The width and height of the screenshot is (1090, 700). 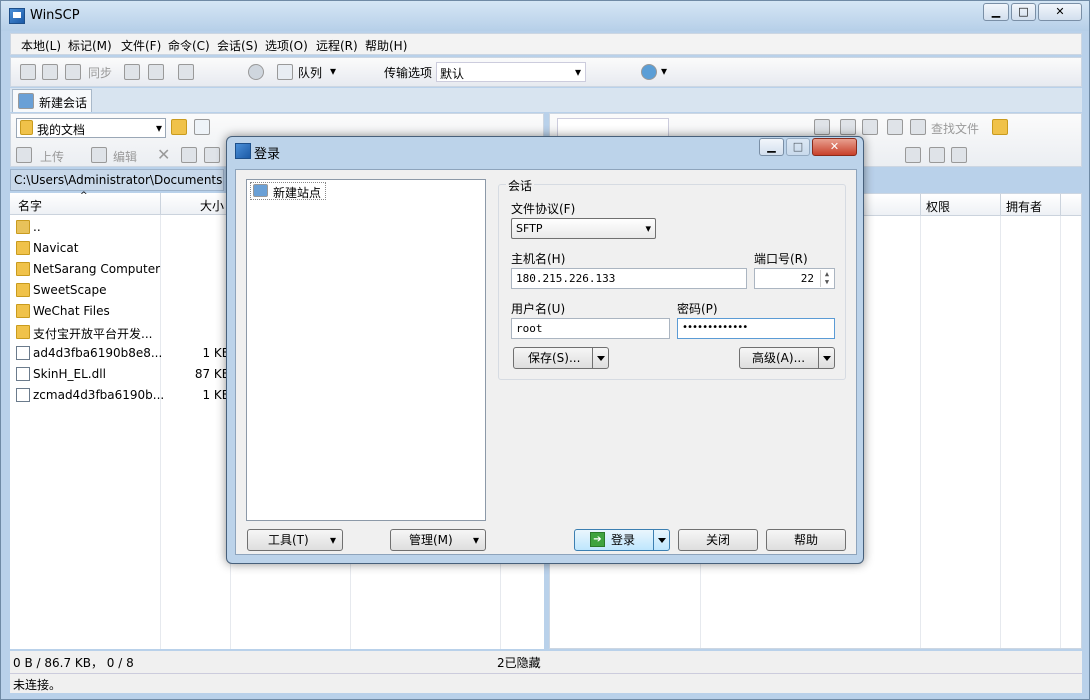 I want to click on login-dialog-icon, so click(x=243, y=151).